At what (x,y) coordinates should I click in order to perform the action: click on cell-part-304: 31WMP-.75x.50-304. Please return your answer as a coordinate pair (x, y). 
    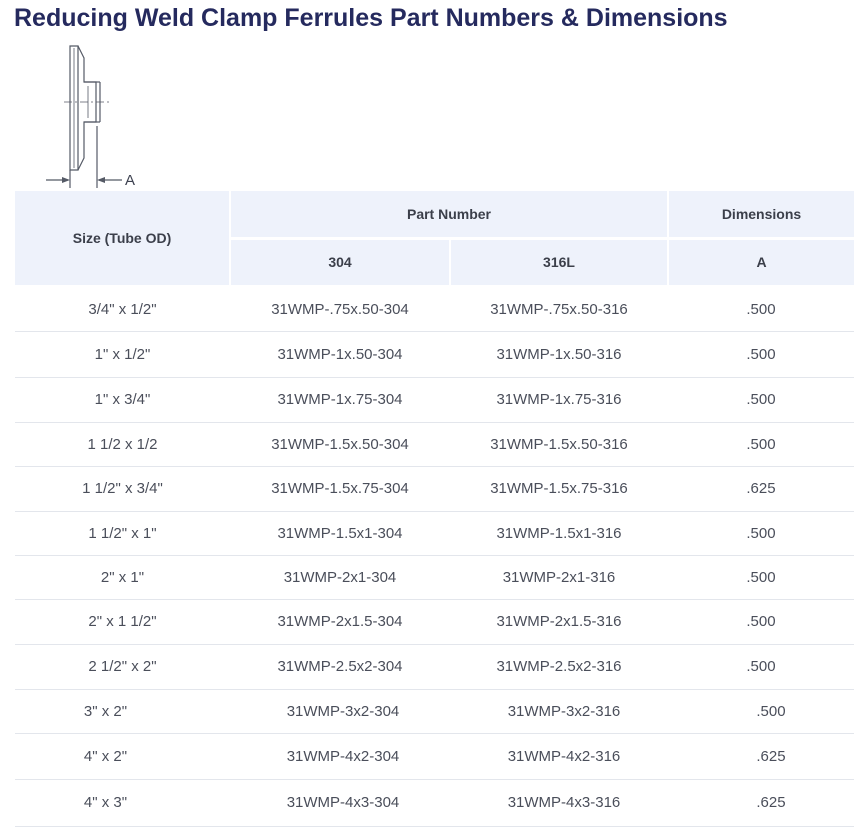
    Looking at the image, I should click on (340, 309).